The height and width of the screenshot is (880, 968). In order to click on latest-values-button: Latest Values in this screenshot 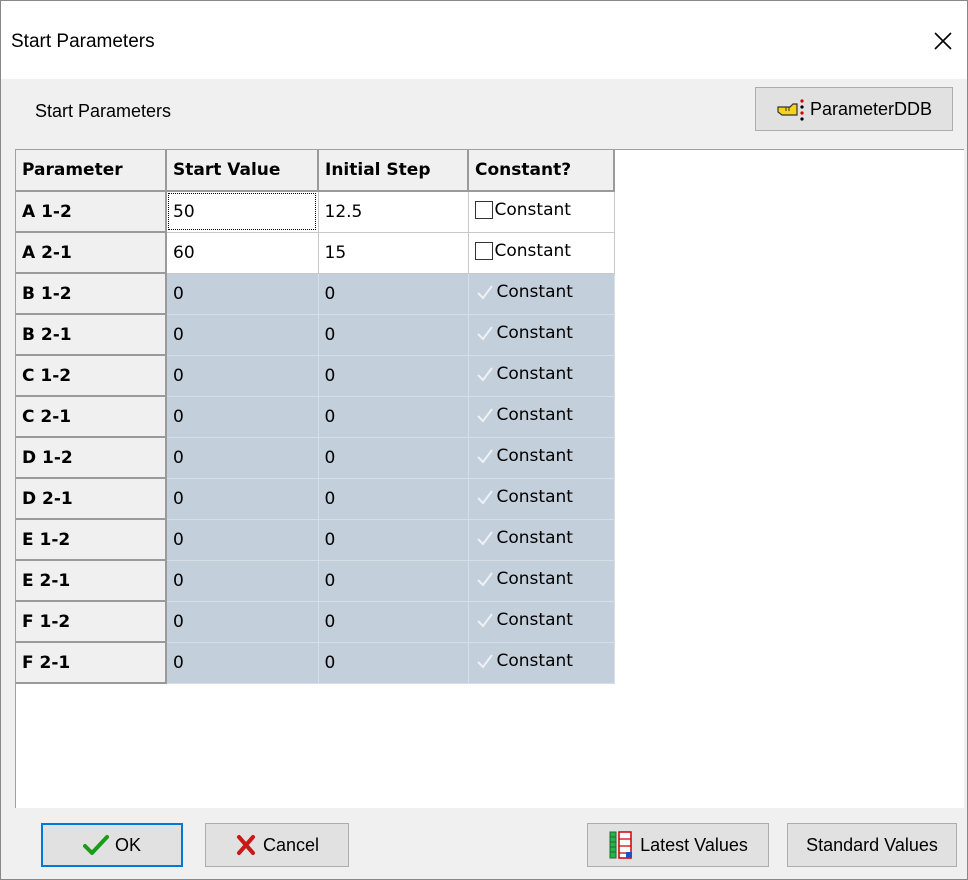, I will do `click(678, 845)`.